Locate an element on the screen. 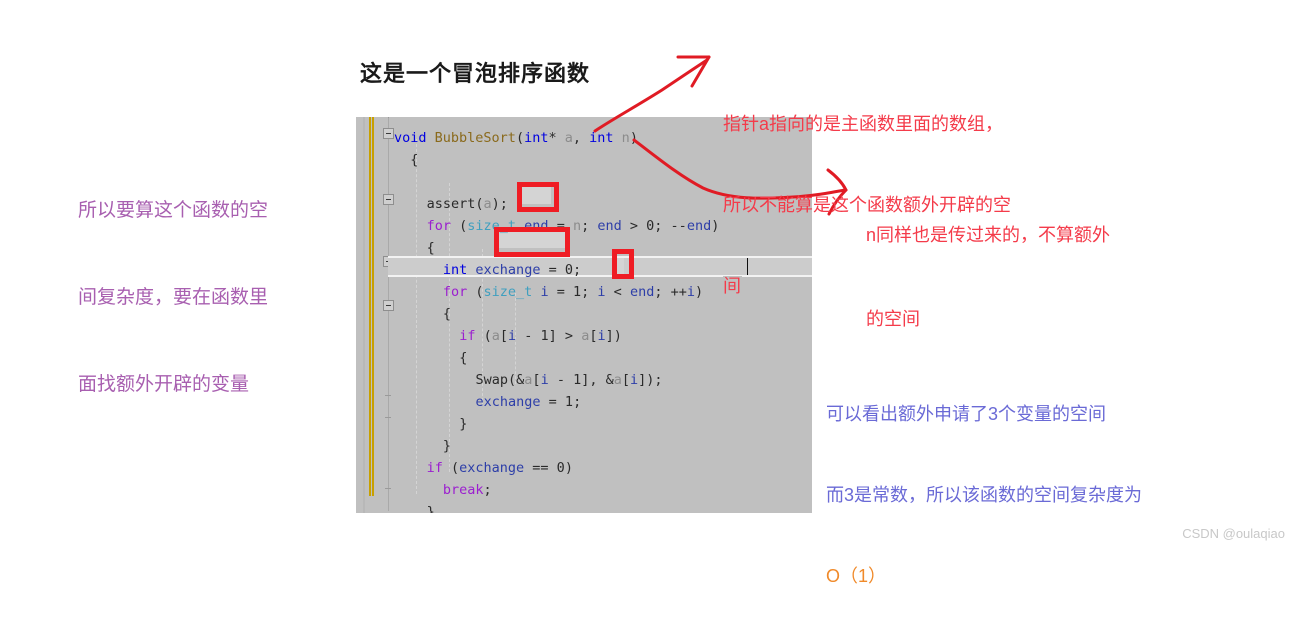 This screenshot has height=617, width=1293. code-token: a is located at coordinates (617, 380).